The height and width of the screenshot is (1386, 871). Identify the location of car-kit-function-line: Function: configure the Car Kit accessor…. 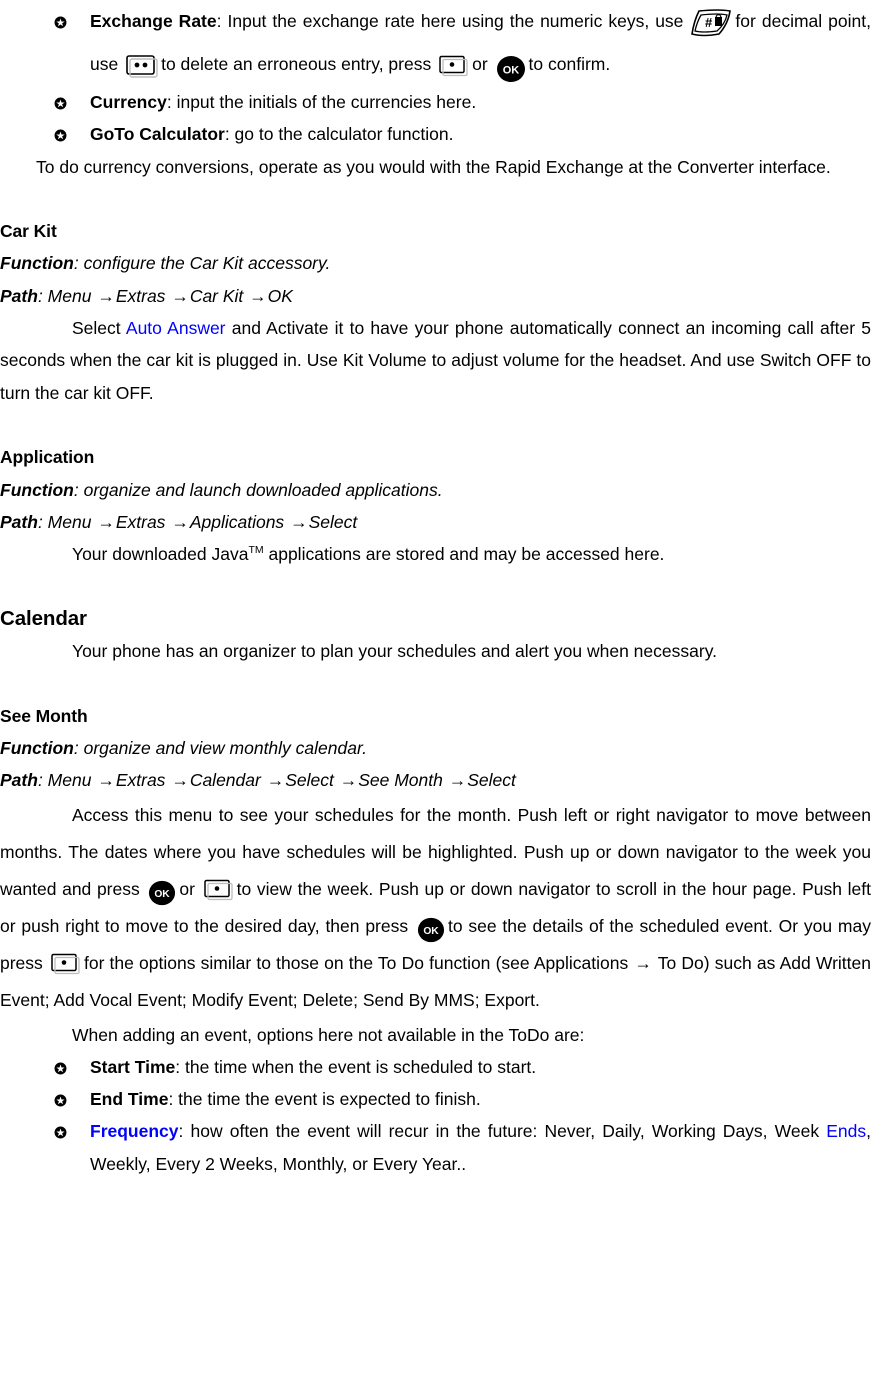
(435, 263).